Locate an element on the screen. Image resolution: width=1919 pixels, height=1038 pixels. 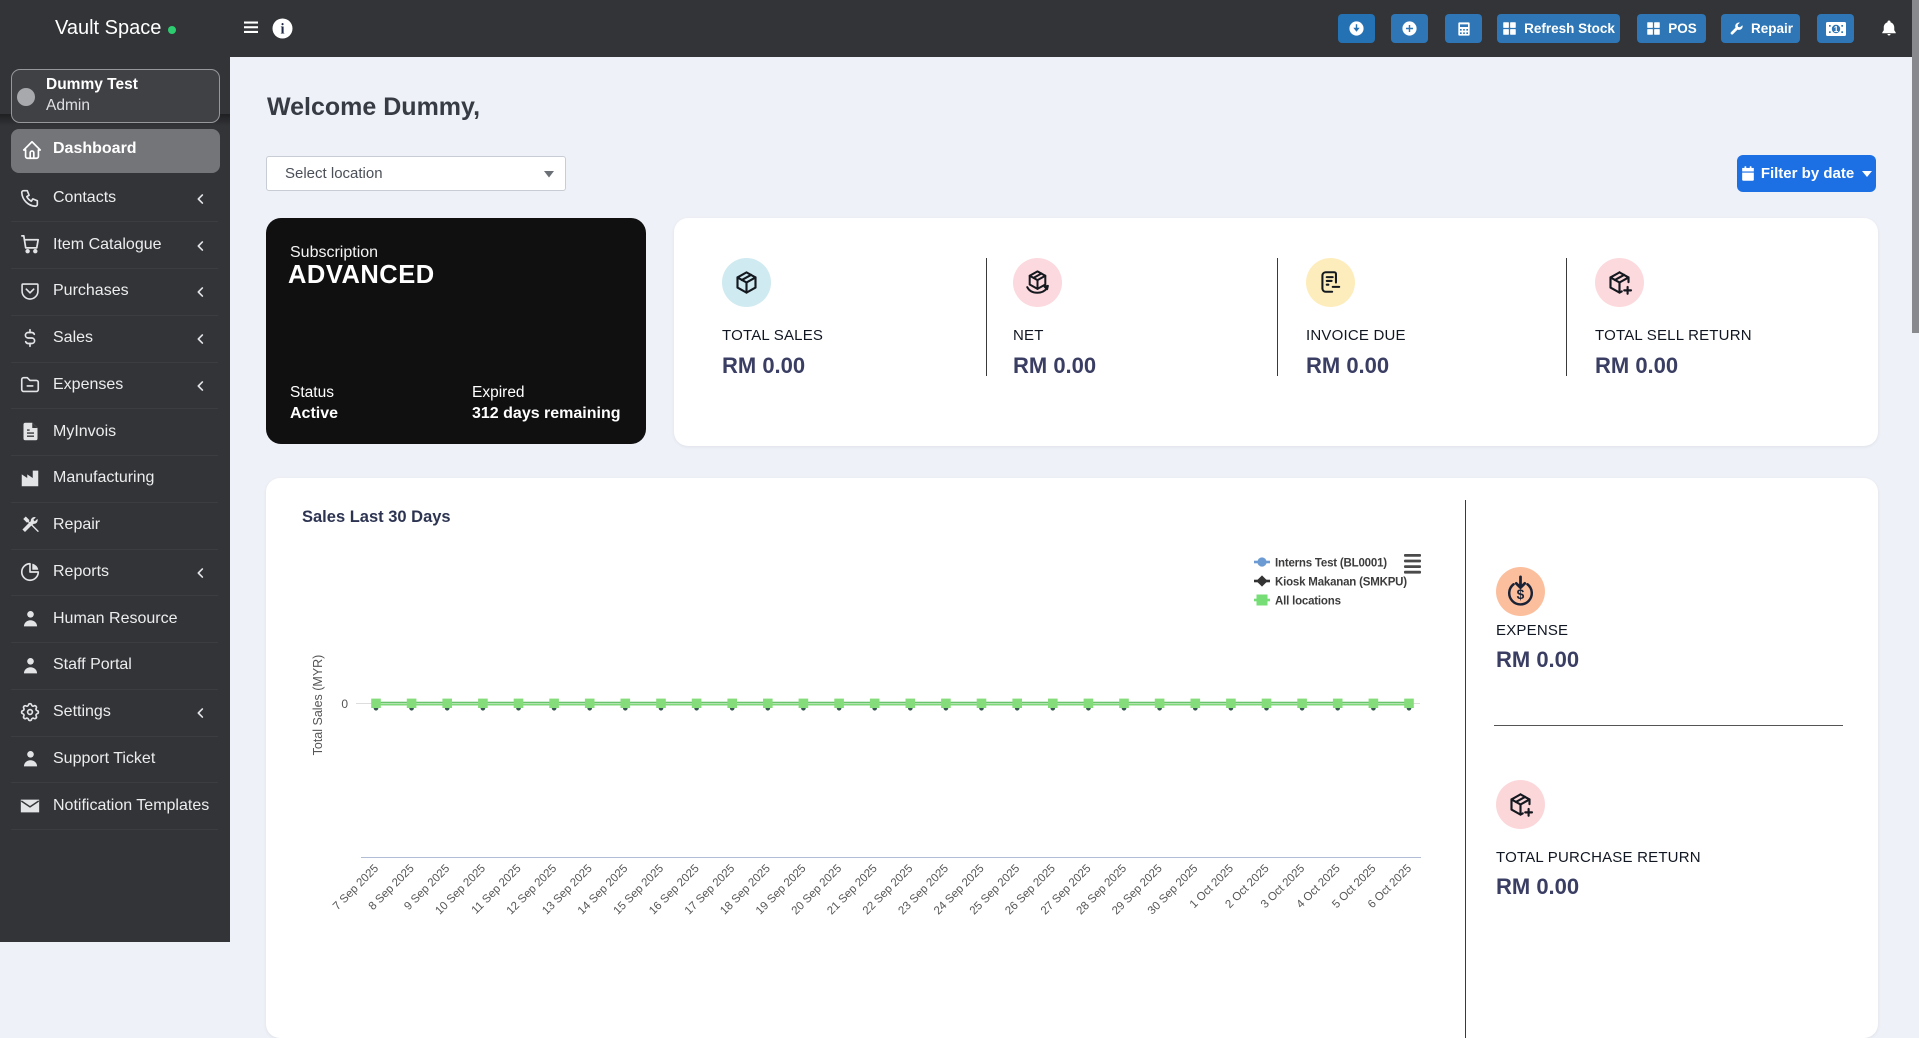
svg-text: i is located at coordinates (282, 30).